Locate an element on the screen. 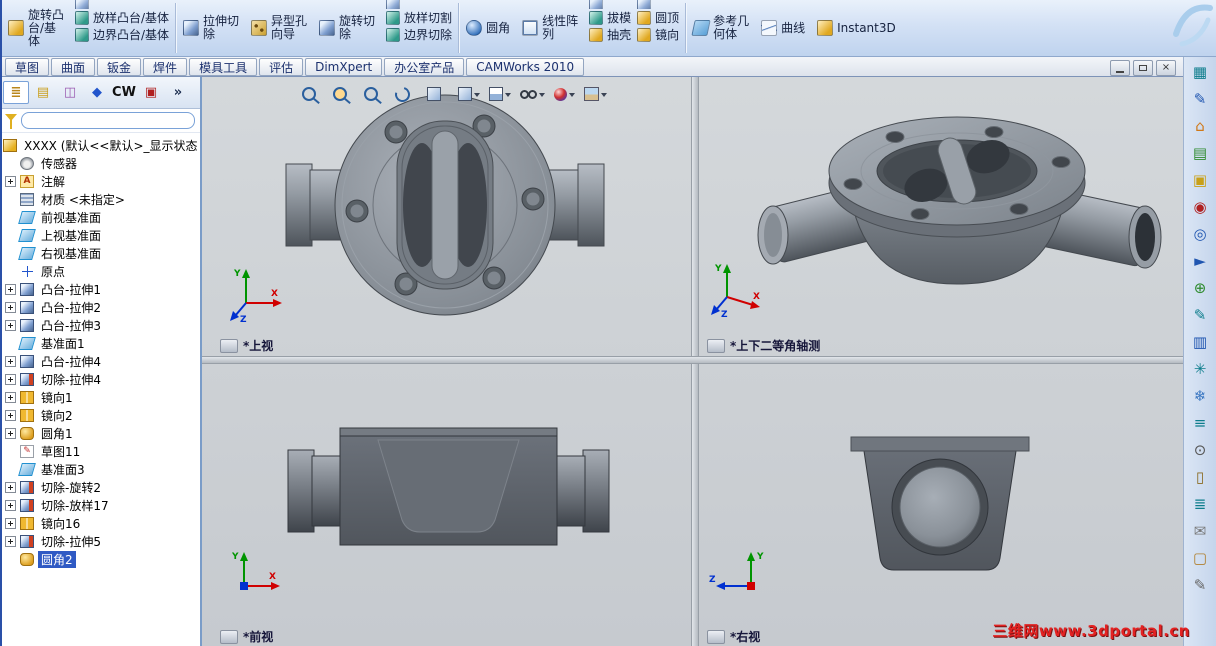  eye-icon: ⊙ is located at coordinates (1200, 450).